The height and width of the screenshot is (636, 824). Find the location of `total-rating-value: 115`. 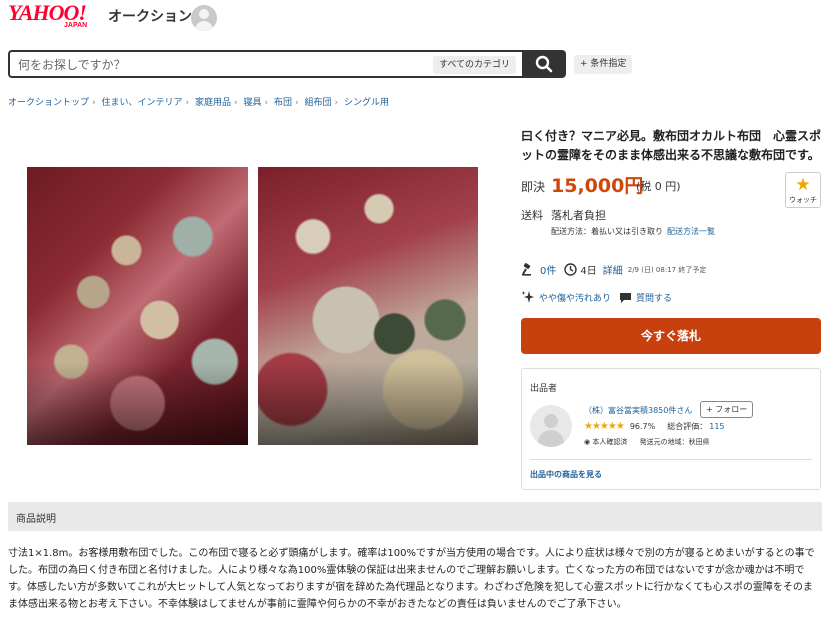

total-rating-value: 115 is located at coordinates (716, 426).